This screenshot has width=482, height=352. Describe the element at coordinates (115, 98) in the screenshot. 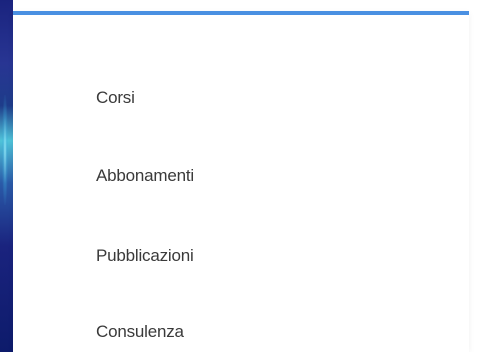

I see `menu-item-corsi: Corsi` at that location.